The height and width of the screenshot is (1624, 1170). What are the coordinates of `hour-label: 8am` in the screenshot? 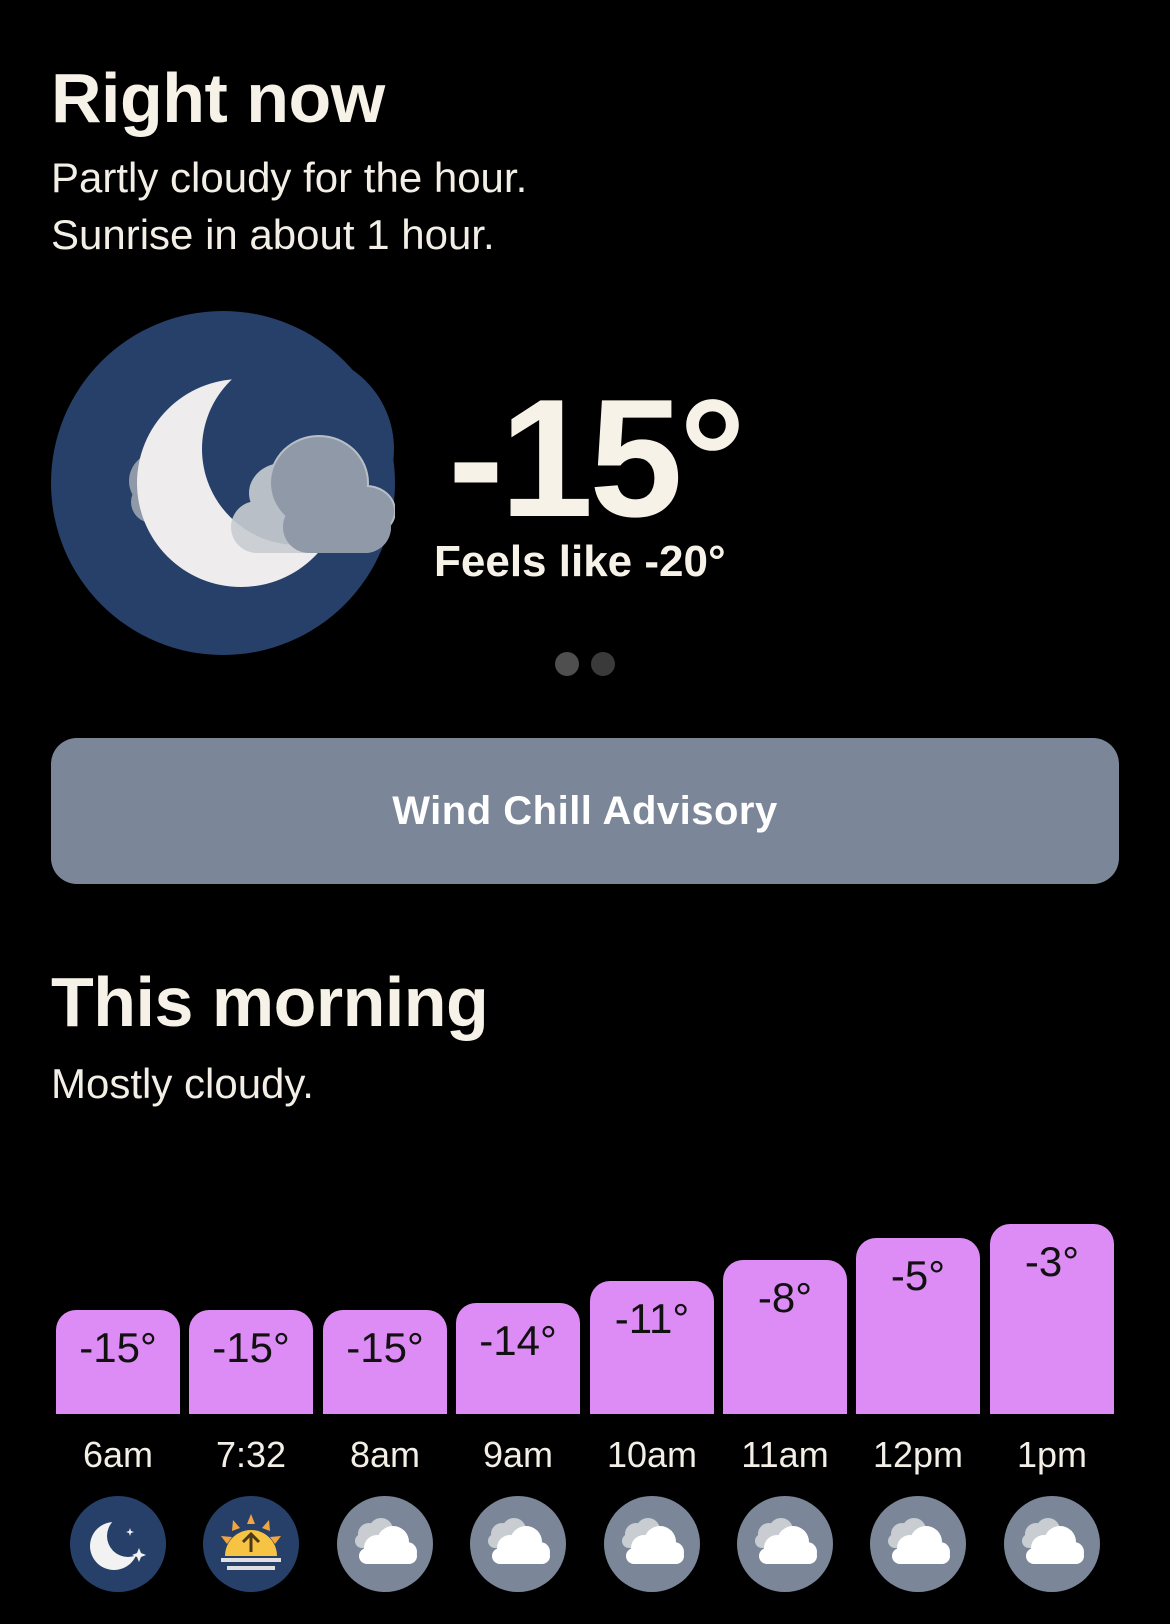 It's located at (385, 1454).